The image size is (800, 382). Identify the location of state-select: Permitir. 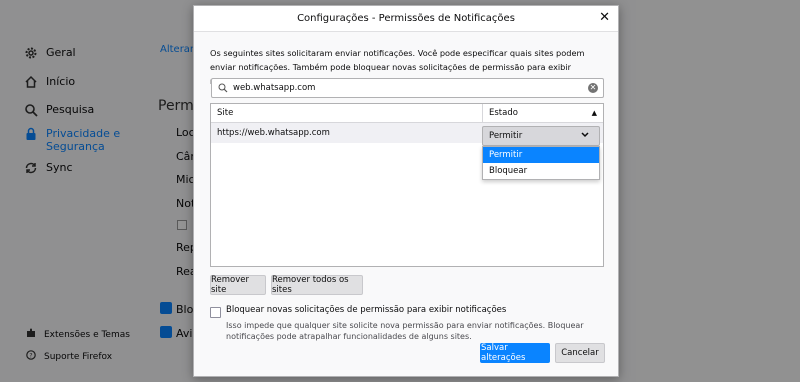
(541, 136).